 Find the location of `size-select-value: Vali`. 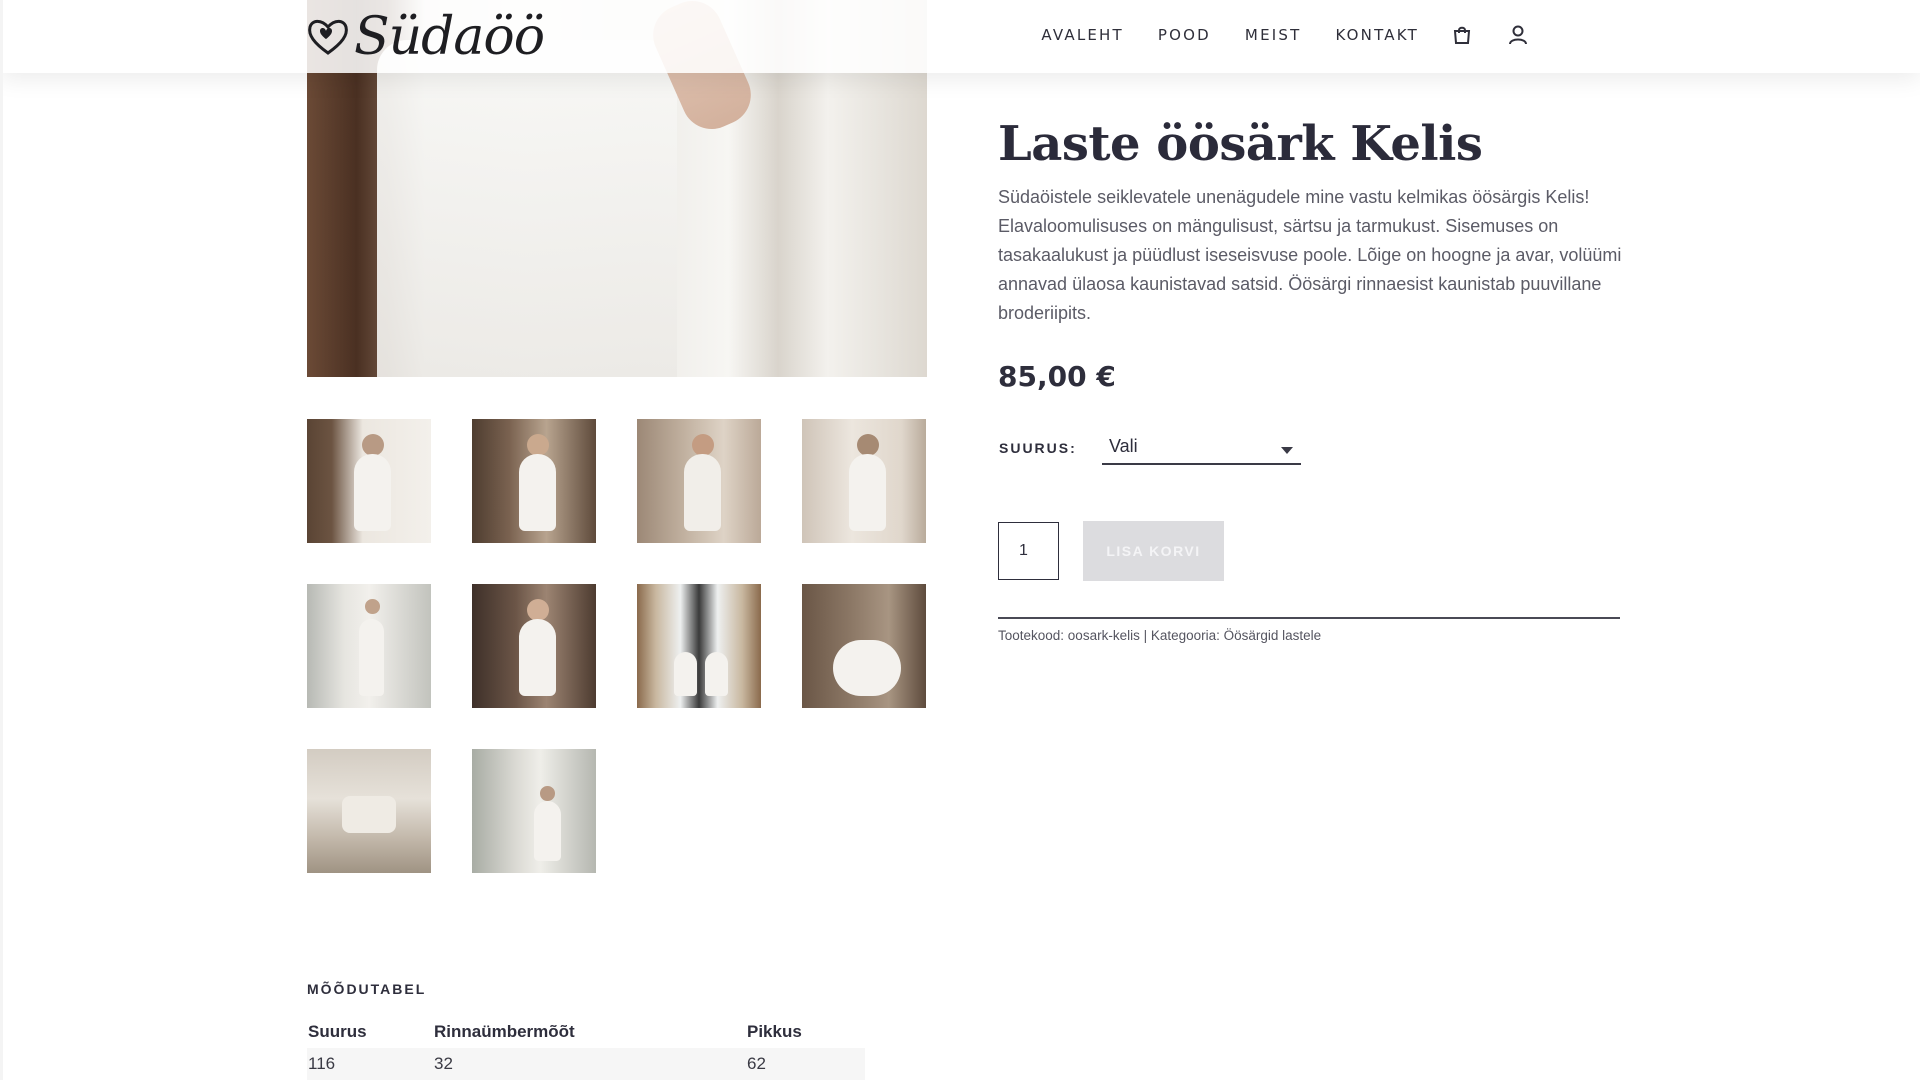

size-select-value: Vali is located at coordinates (1123, 446).